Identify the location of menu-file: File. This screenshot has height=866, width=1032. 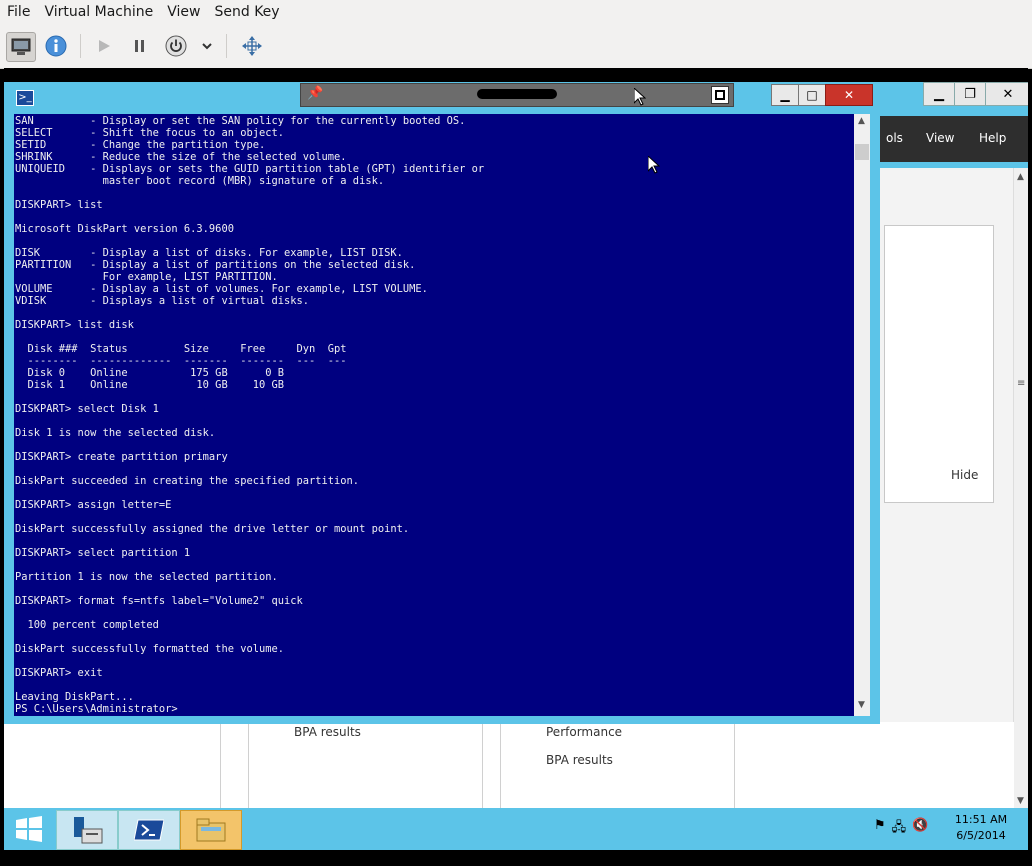
(18, 12).